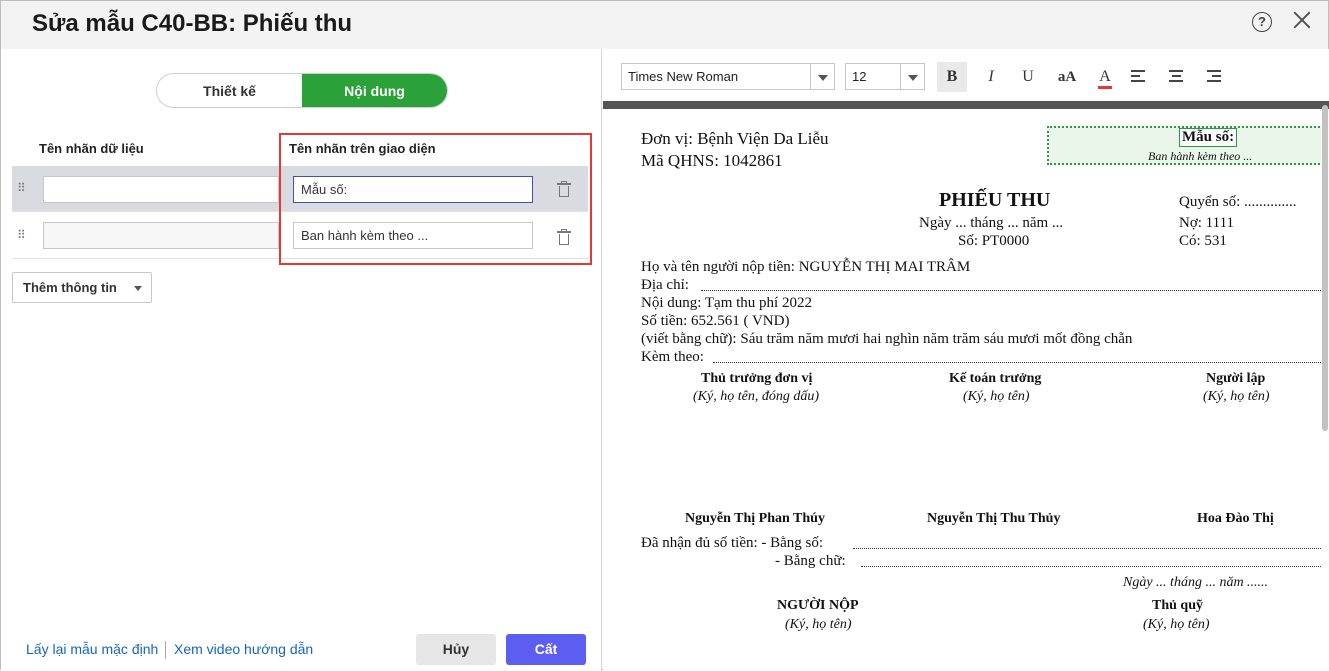 The height and width of the screenshot is (671, 1329). What do you see at coordinates (885, 76) in the screenshot?
I see `font-size-select: 12` at bounding box center [885, 76].